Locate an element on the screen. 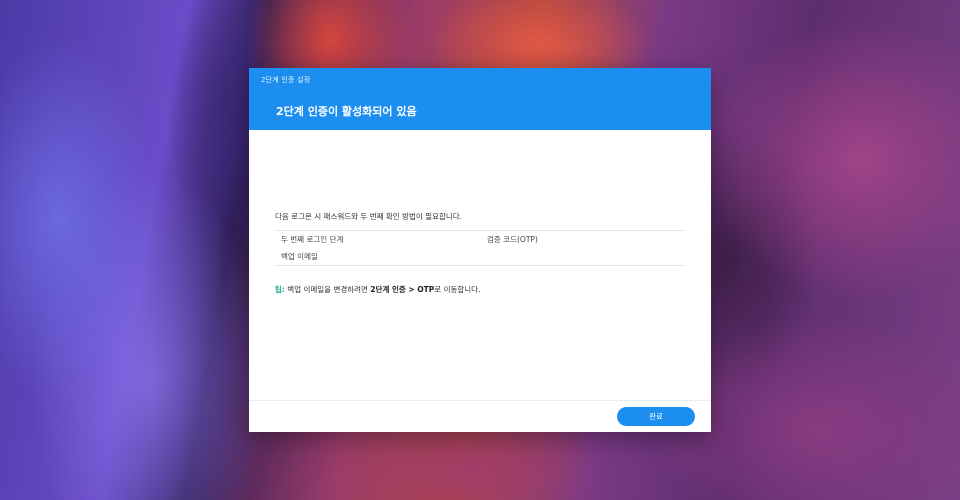 The height and width of the screenshot is (500, 960). second-step-label: 두 번째 로그인 단계 is located at coordinates (312, 239).